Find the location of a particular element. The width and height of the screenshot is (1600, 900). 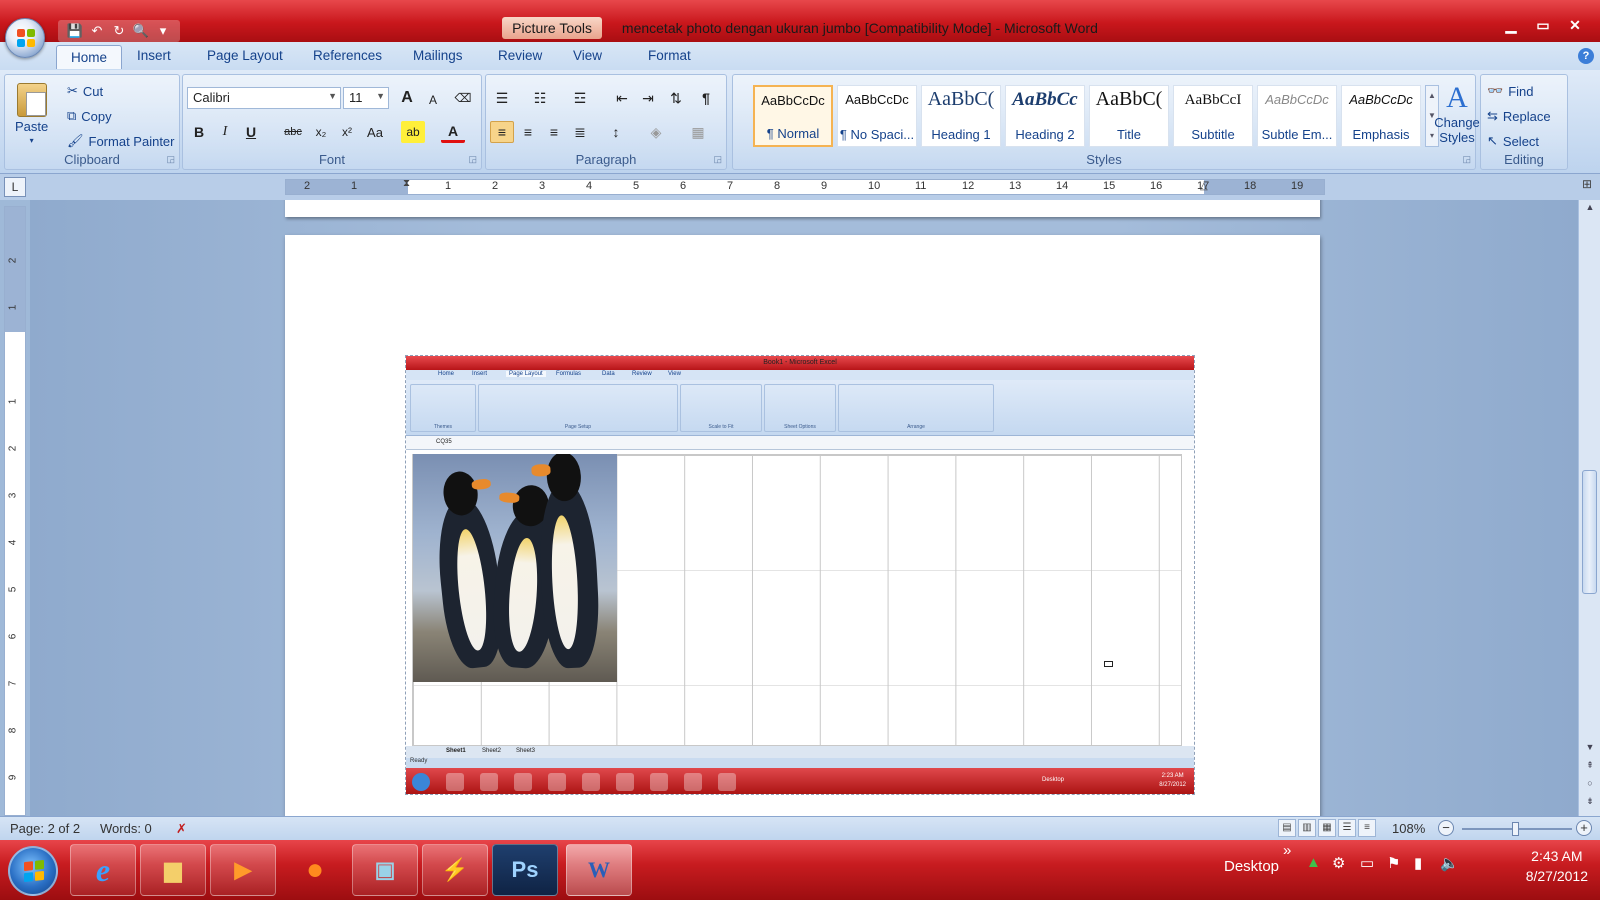

firefox-icon: ● is located at coordinates (315, 870).